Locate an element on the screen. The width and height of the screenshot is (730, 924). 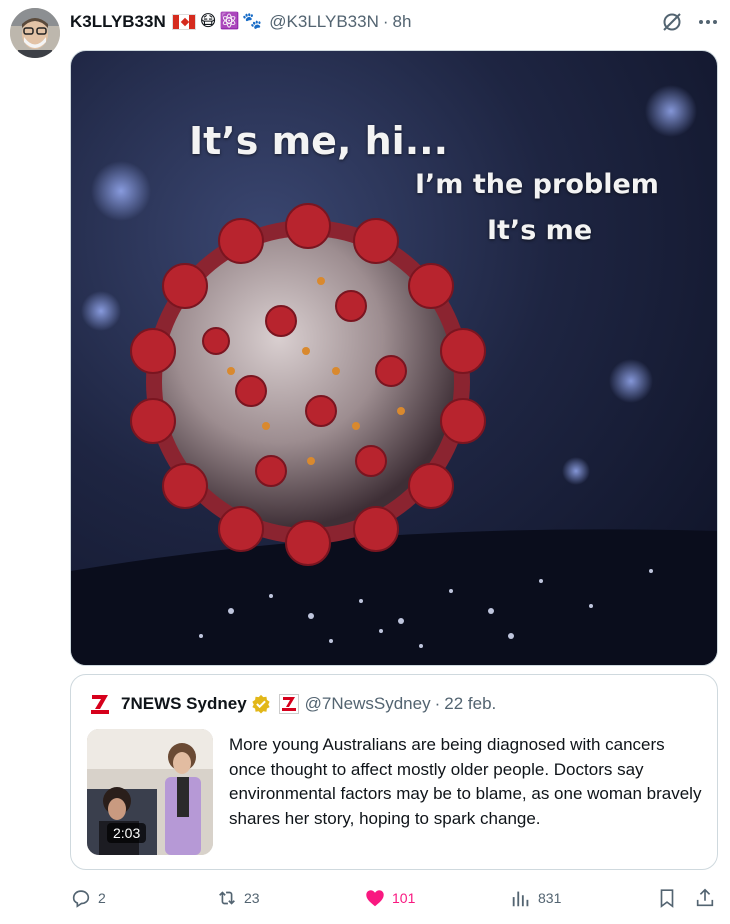
quoted-tweet-header: 7NEWS Sydney @7NewsSydney · 22 feb. is located at coordinates (292, 704).